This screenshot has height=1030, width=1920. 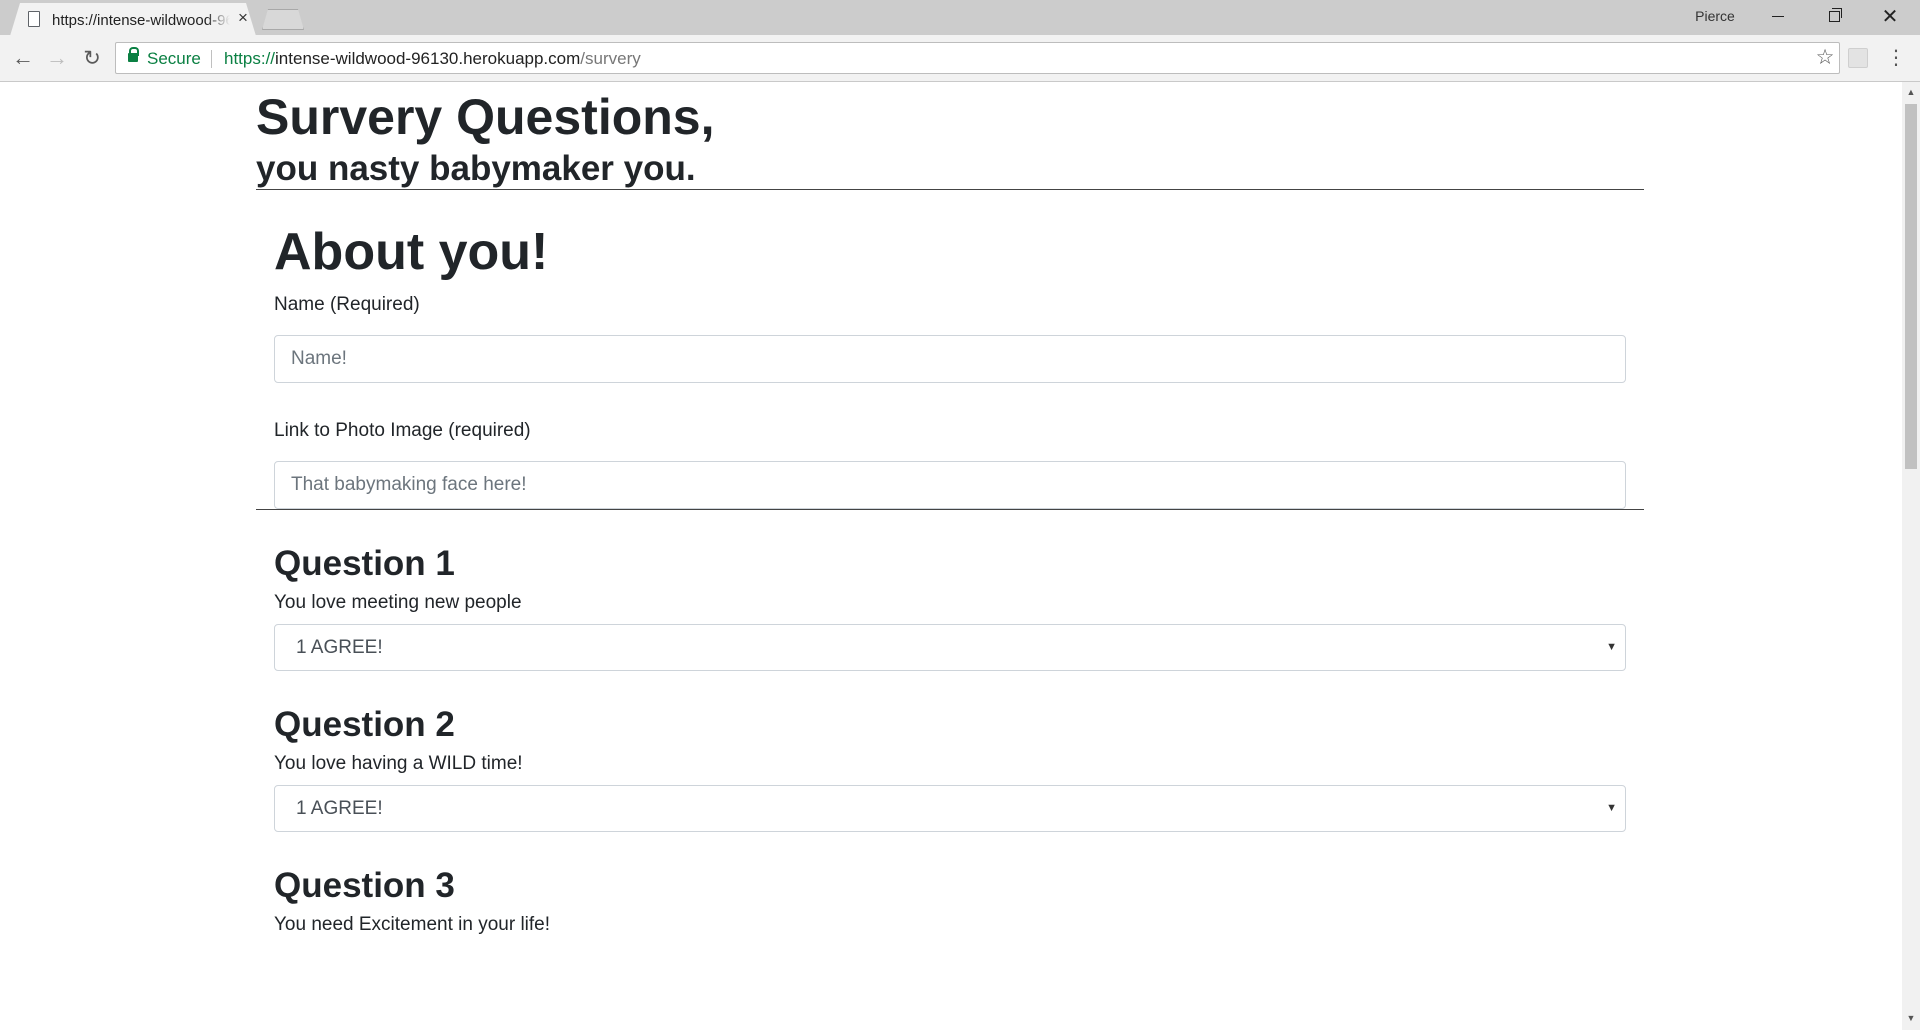 What do you see at coordinates (1896, 58) in the screenshot?
I see `menu-icon: ⋮` at bounding box center [1896, 58].